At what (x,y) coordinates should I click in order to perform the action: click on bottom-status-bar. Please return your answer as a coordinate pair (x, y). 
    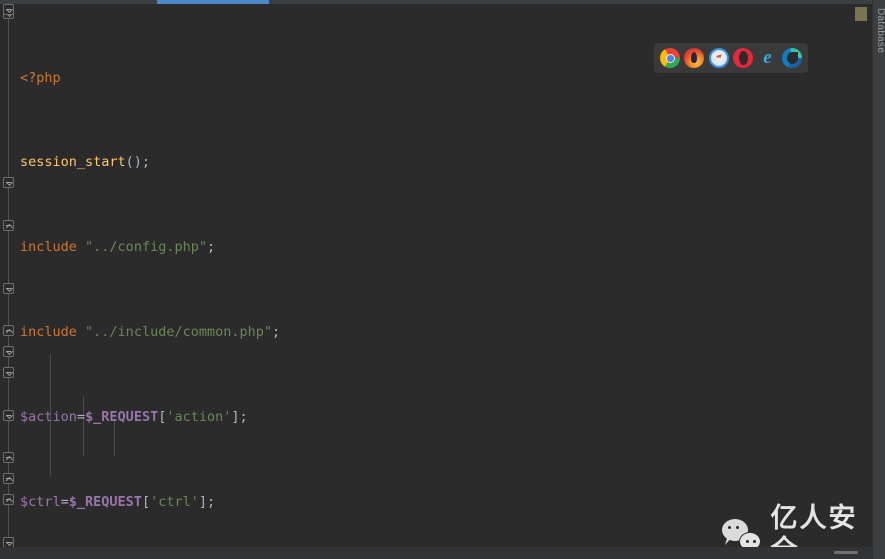
    Looking at the image, I should click on (436, 553).